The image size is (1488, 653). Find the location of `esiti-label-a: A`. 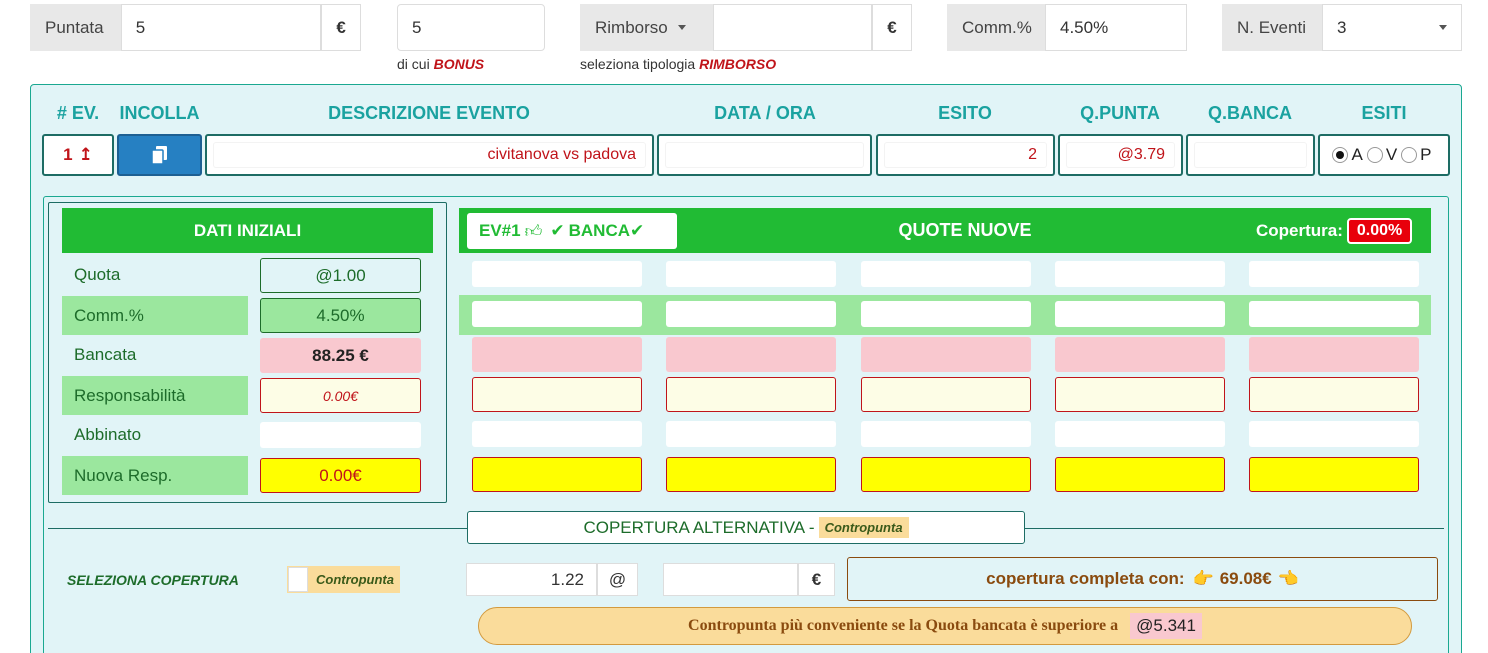

esiti-label-a: A is located at coordinates (1357, 154).